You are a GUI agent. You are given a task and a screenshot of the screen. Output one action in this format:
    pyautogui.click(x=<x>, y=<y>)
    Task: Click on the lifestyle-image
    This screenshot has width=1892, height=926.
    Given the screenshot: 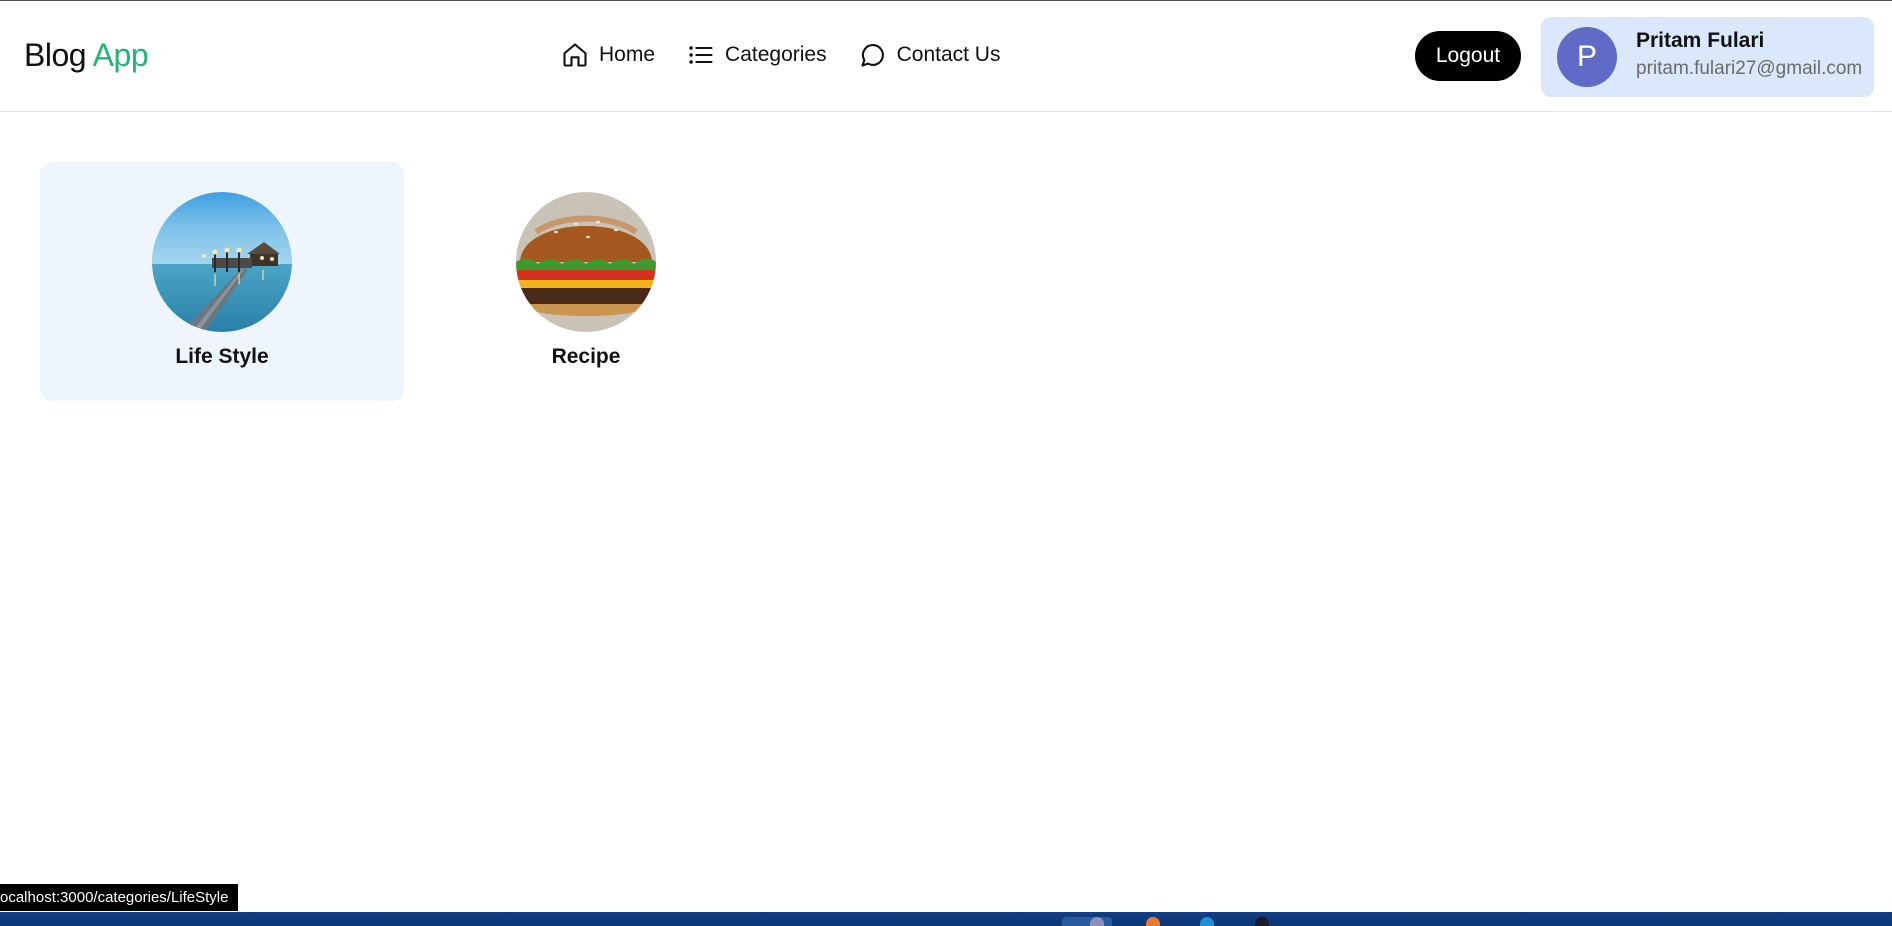 What is the action you would take?
    pyautogui.click(x=222, y=262)
    